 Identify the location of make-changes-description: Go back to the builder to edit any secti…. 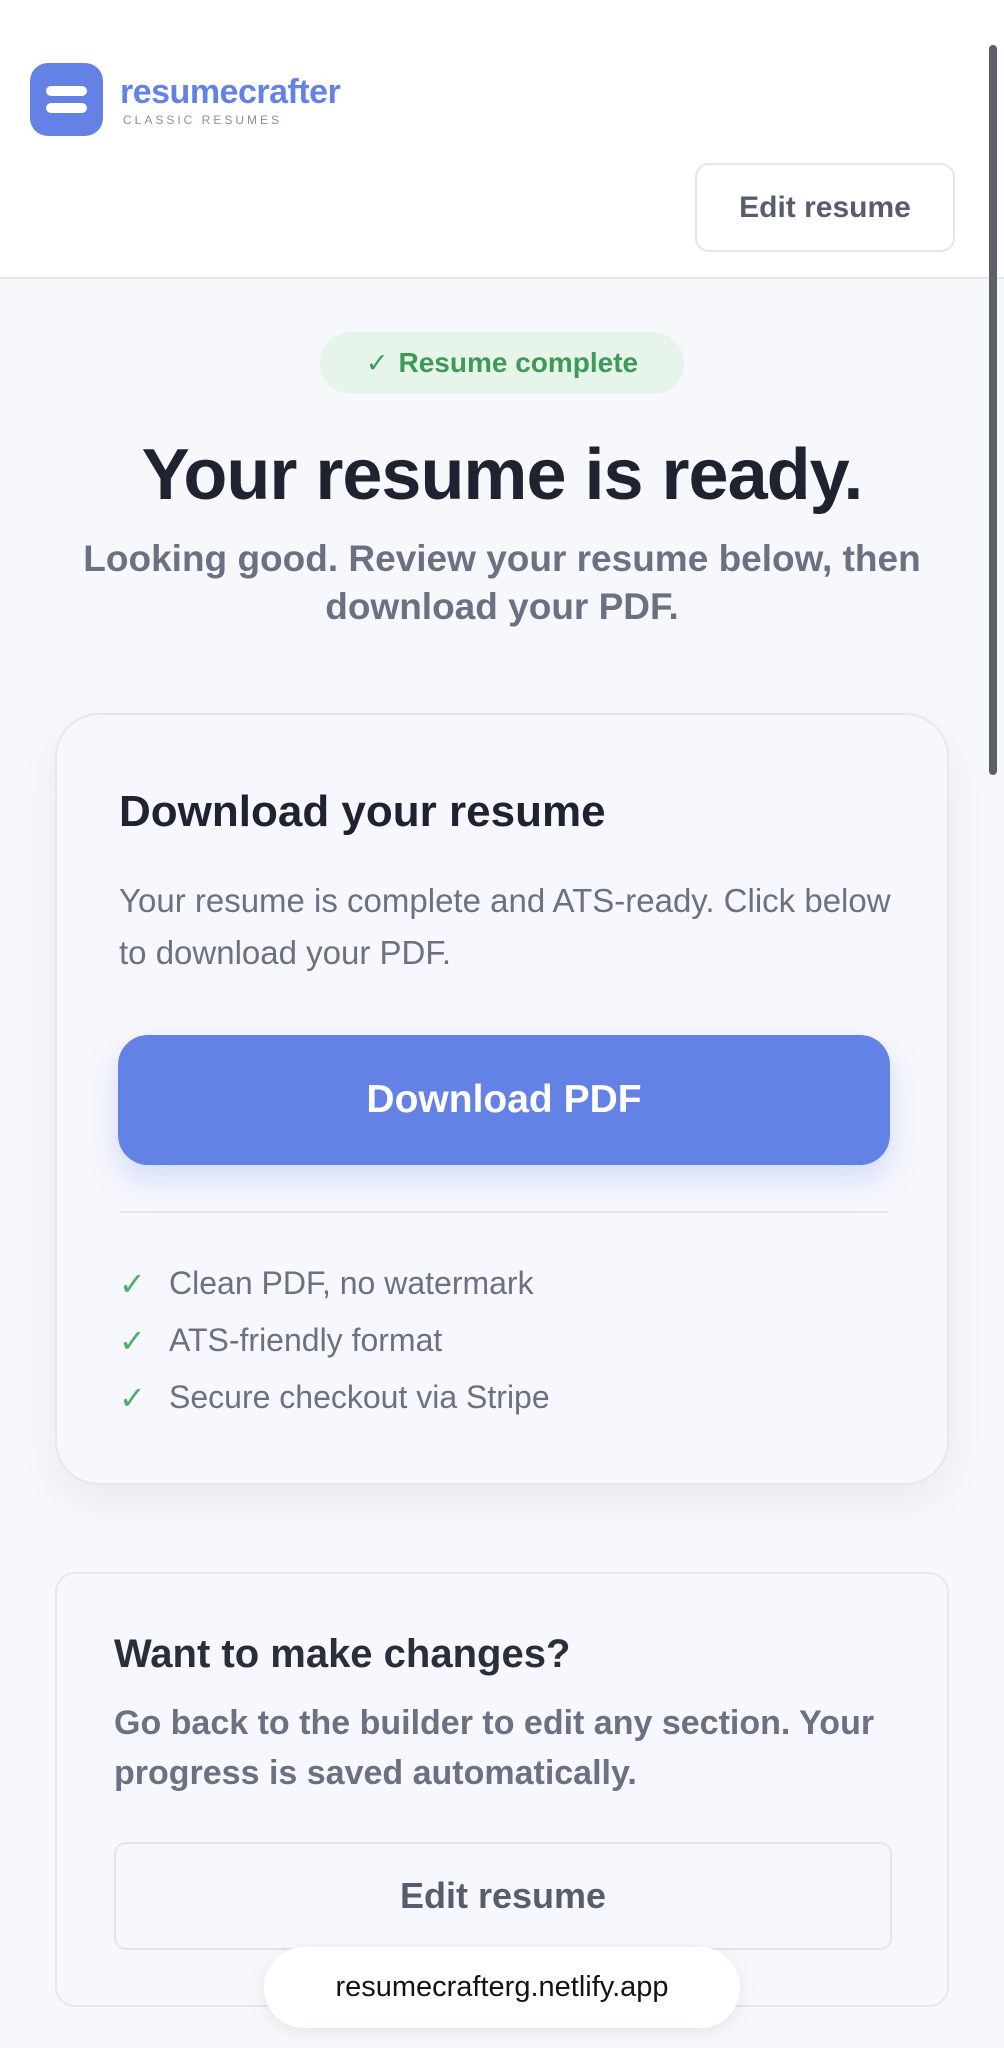
(494, 1748).